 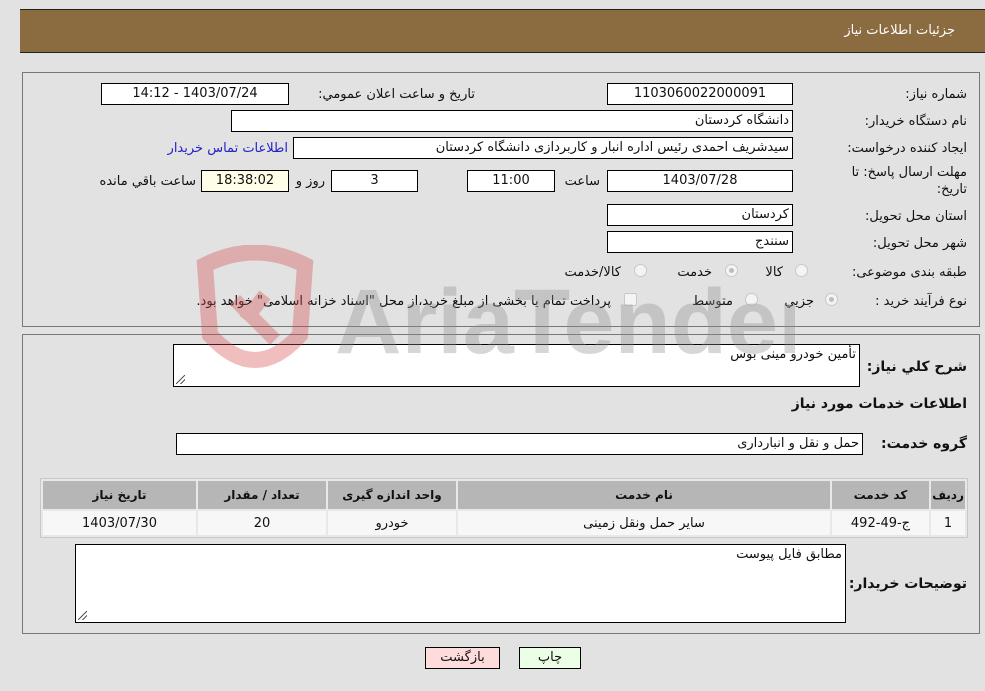 I want to click on city-field: سنندج, so click(x=700, y=242).